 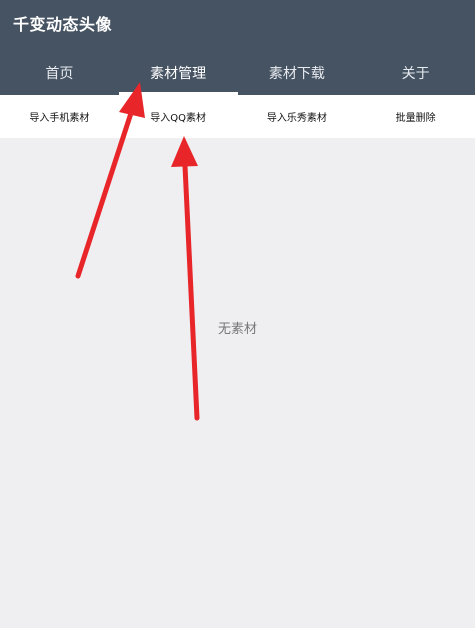 What do you see at coordinates (297, 116) in the screenshot?
I see `import-lexiu-material-button: 导入乐秀素材` at bounding box center [297, 116].